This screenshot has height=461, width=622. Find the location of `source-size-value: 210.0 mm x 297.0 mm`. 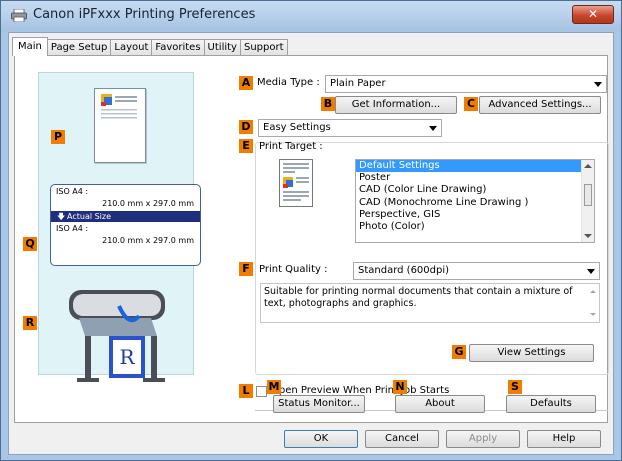

source-size-value: 210.0 mm x 297.0 mm is located at coordinates (148, 203).